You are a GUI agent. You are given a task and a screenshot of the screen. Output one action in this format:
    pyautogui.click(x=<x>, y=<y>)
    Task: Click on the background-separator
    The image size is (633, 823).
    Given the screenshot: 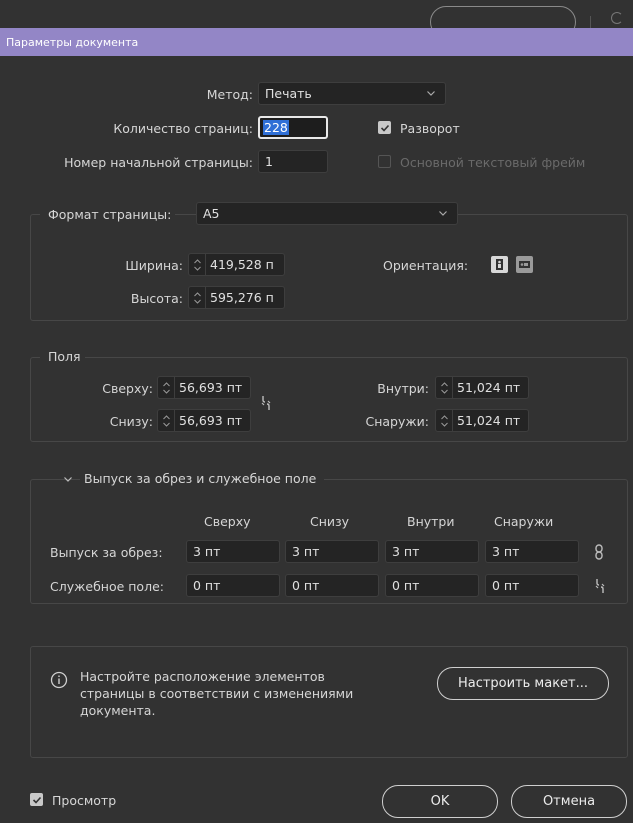 What is the action you would take?
    pyautogui.click(x=590, y=22)
    